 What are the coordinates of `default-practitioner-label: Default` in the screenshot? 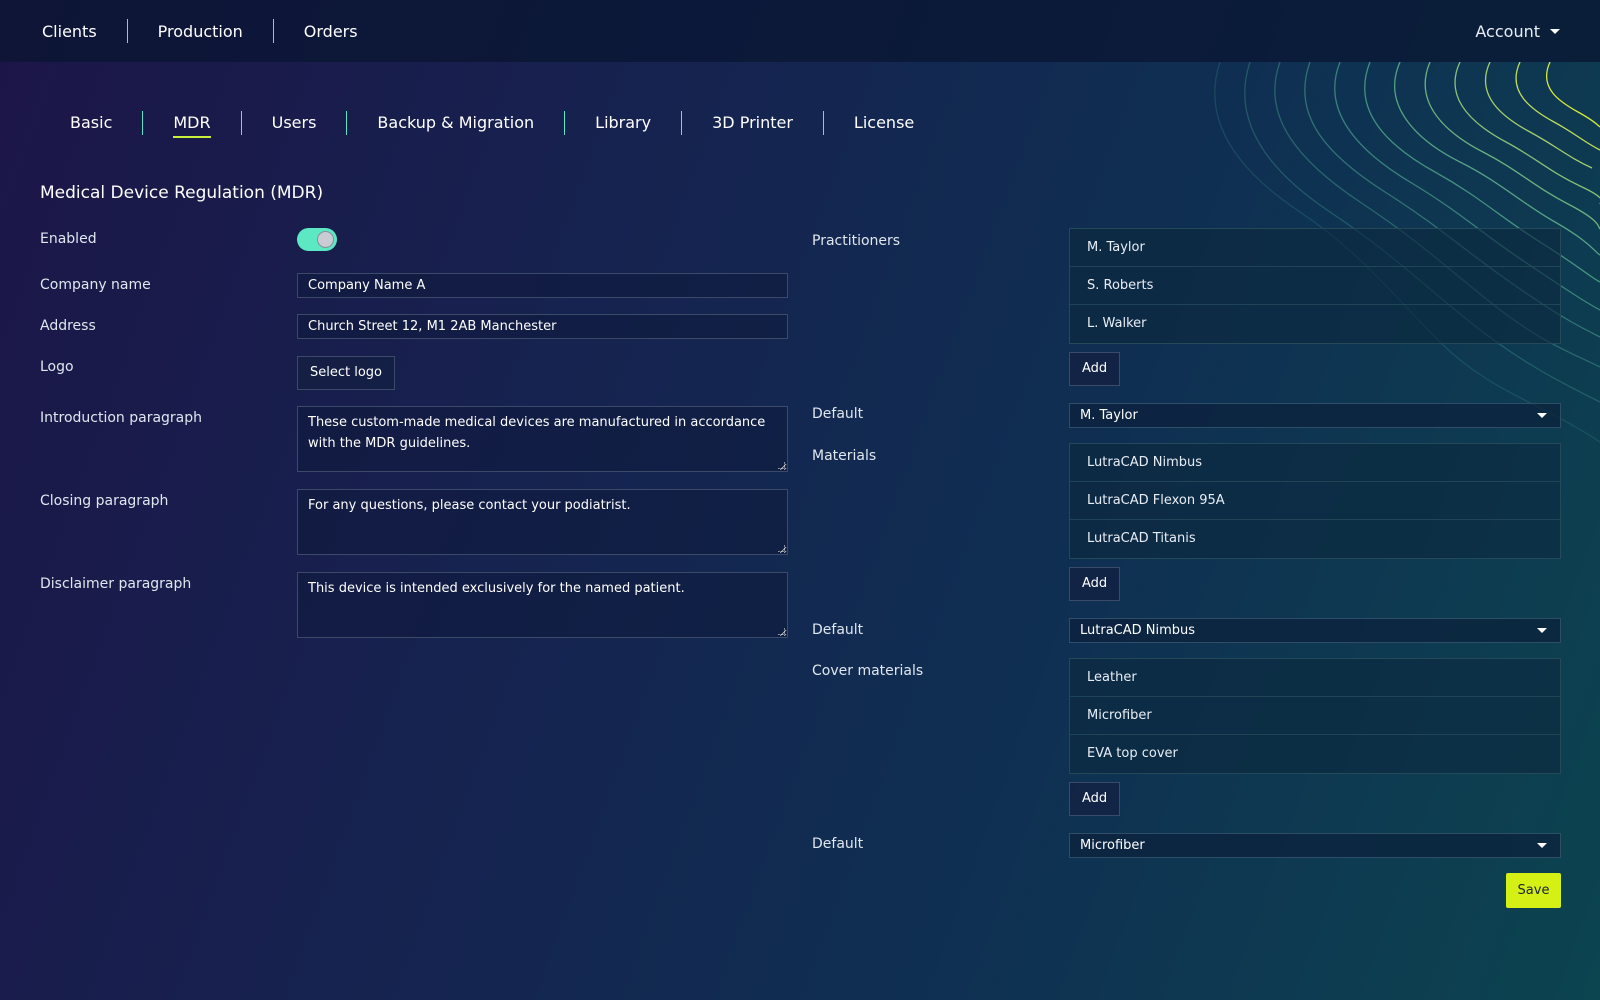 It's located at (838, 414).